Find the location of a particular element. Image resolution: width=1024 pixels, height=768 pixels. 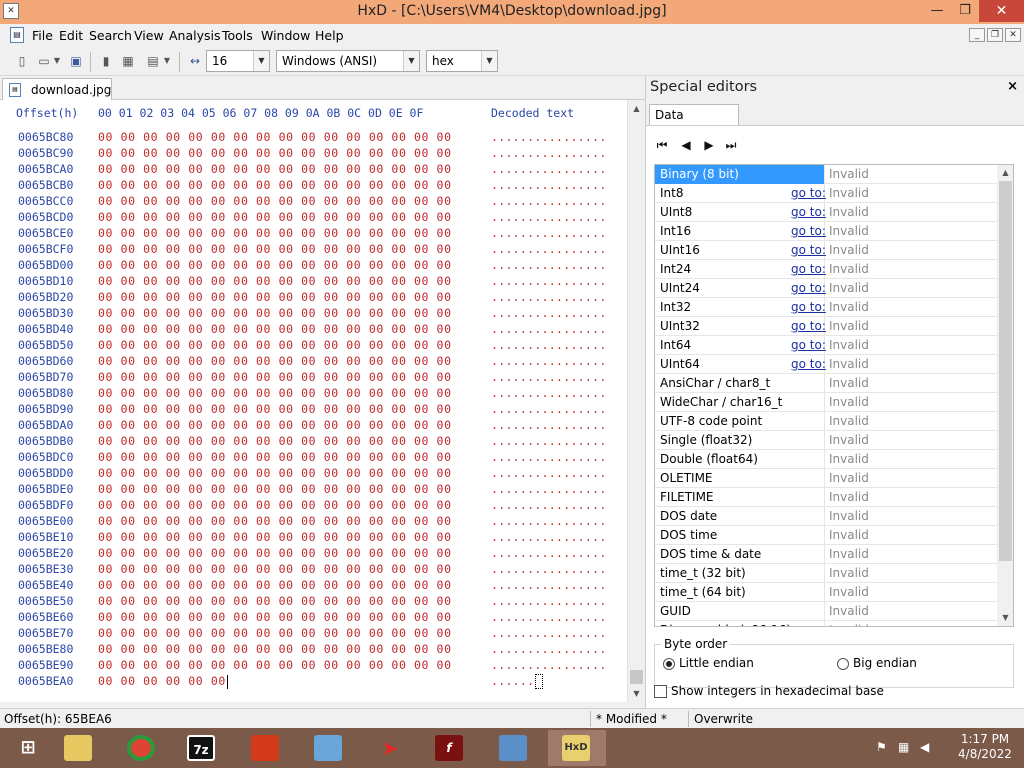

copy-dropdown-icon: ▼ is located at coordinates (167, 61).